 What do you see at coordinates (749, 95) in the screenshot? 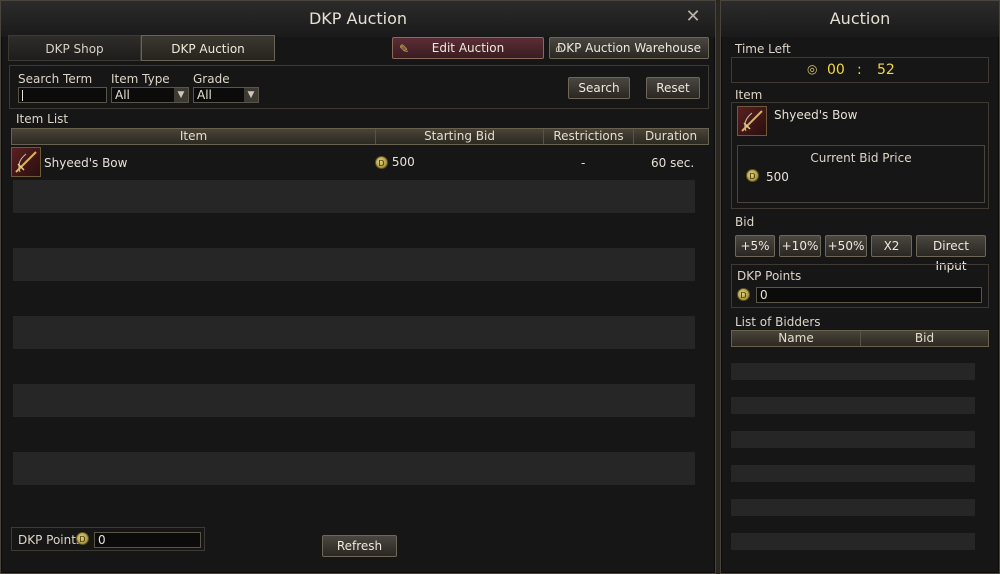
I see `item-label: Item` at bounding box center [749, 95].